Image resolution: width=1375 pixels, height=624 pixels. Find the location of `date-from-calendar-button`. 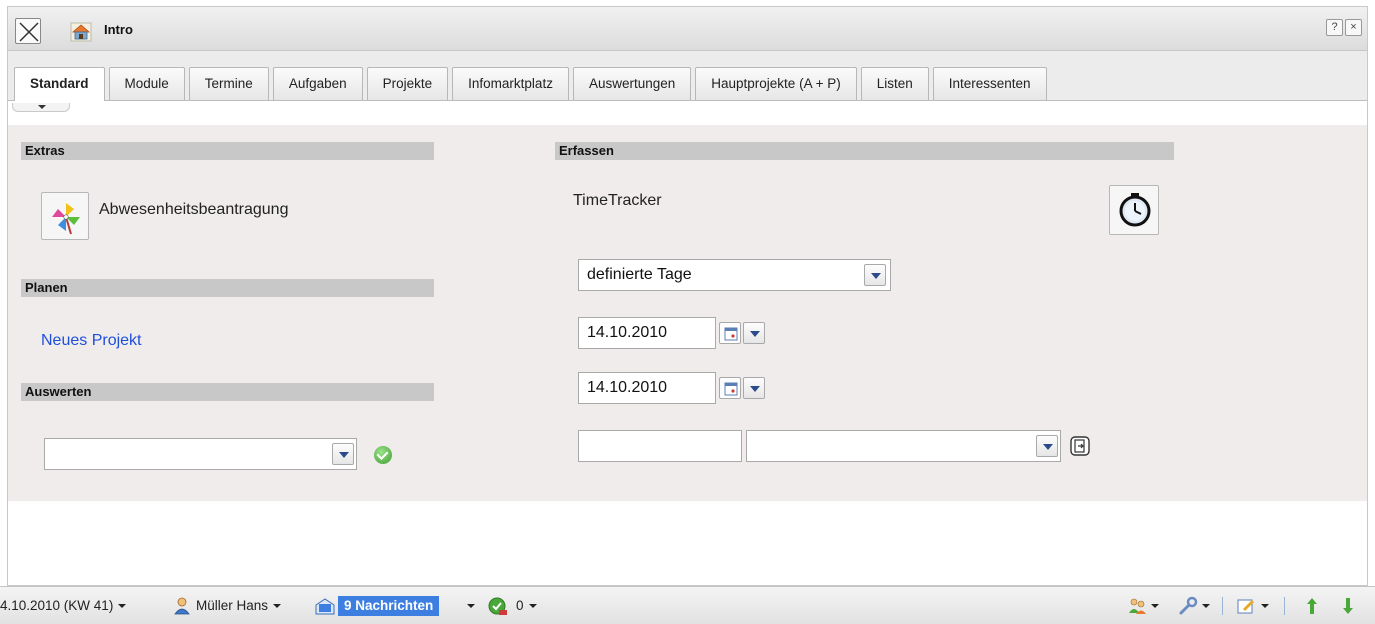

date-from-calendar-button is located at coordinates (730, 333).